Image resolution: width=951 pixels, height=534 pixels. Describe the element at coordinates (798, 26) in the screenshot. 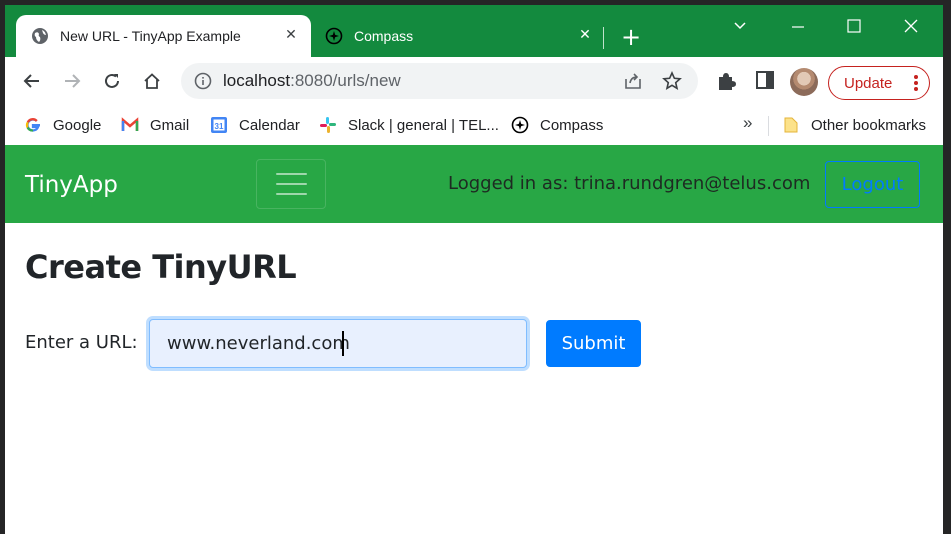

I see `minimize-icon` at that location.